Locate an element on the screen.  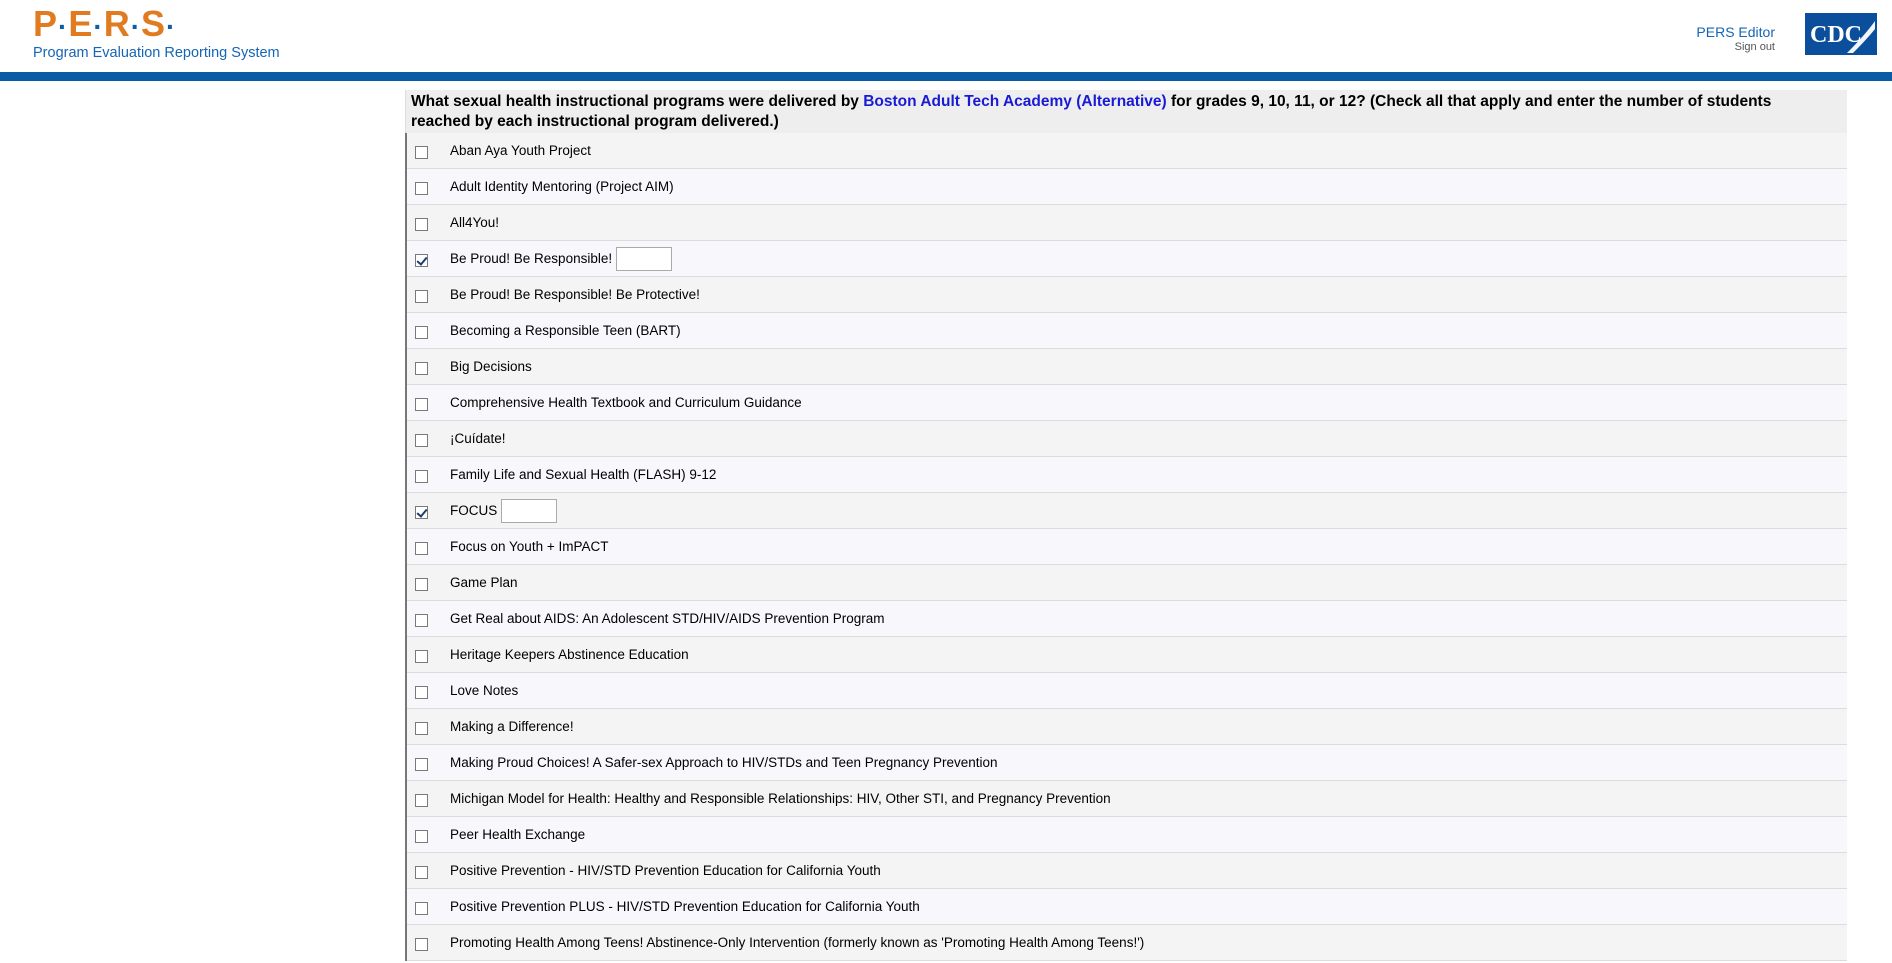
program-label: Making a Difference! is located at coordinates (512, 726).